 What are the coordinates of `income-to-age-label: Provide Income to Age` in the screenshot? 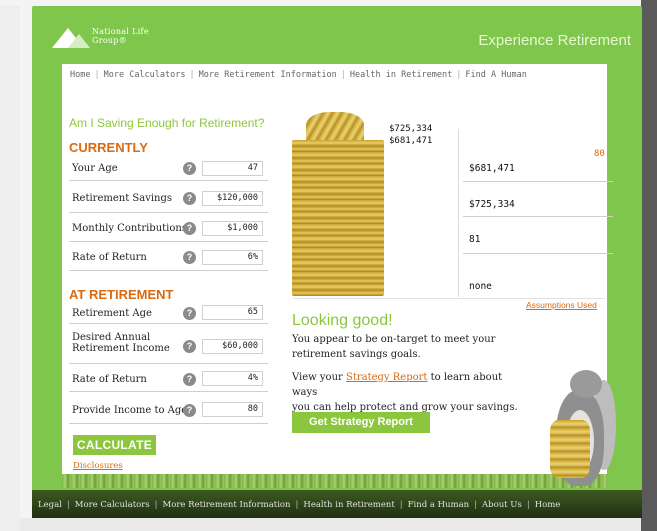 It's located at (130, 410).